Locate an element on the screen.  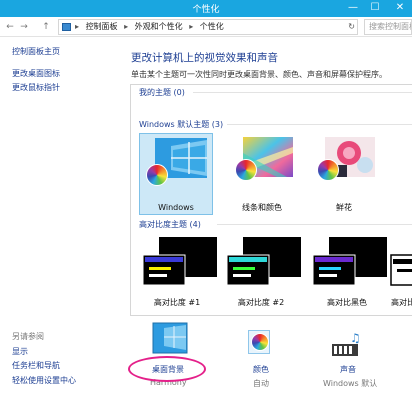
minimize-button: — is located at coordinates (353, 8).